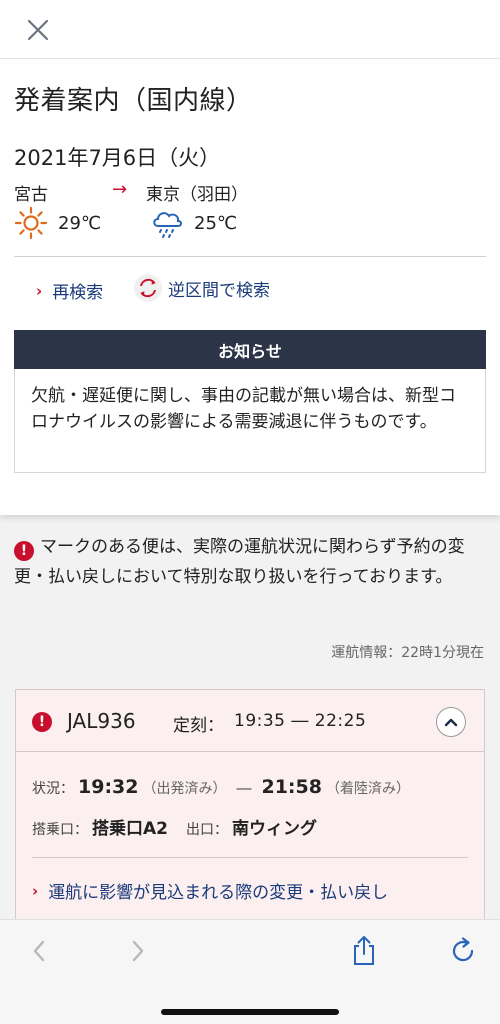  What do you see at coordinates (167, 225) in the screenshot?
I see `rain-cloud-icon` at bounding box center [167, 225].